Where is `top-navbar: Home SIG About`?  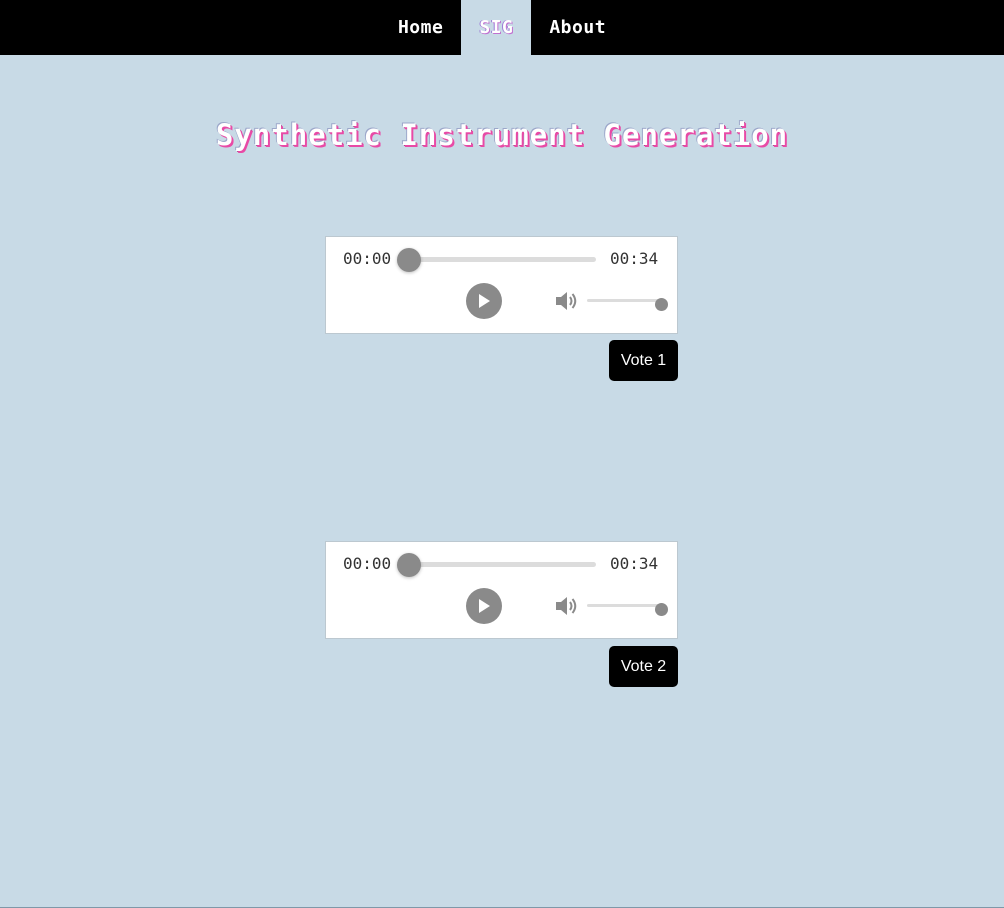 top-navbar: Home SIG About is located at coordinates (502, 27).